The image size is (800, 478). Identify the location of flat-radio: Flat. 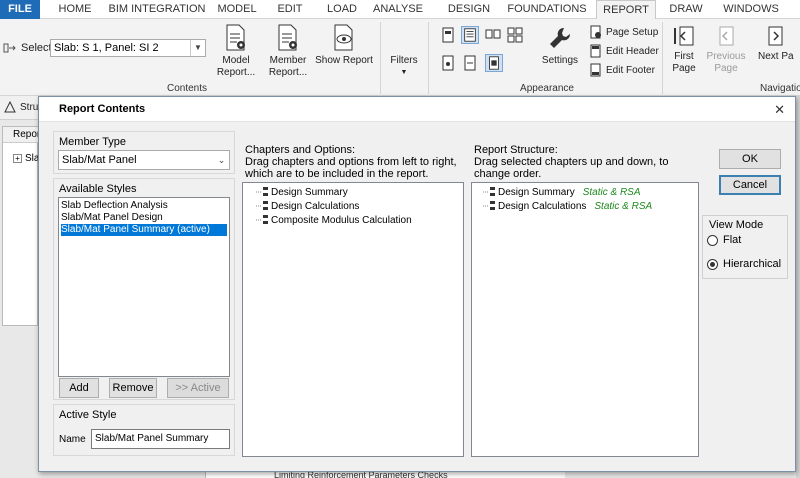
(724, 240).